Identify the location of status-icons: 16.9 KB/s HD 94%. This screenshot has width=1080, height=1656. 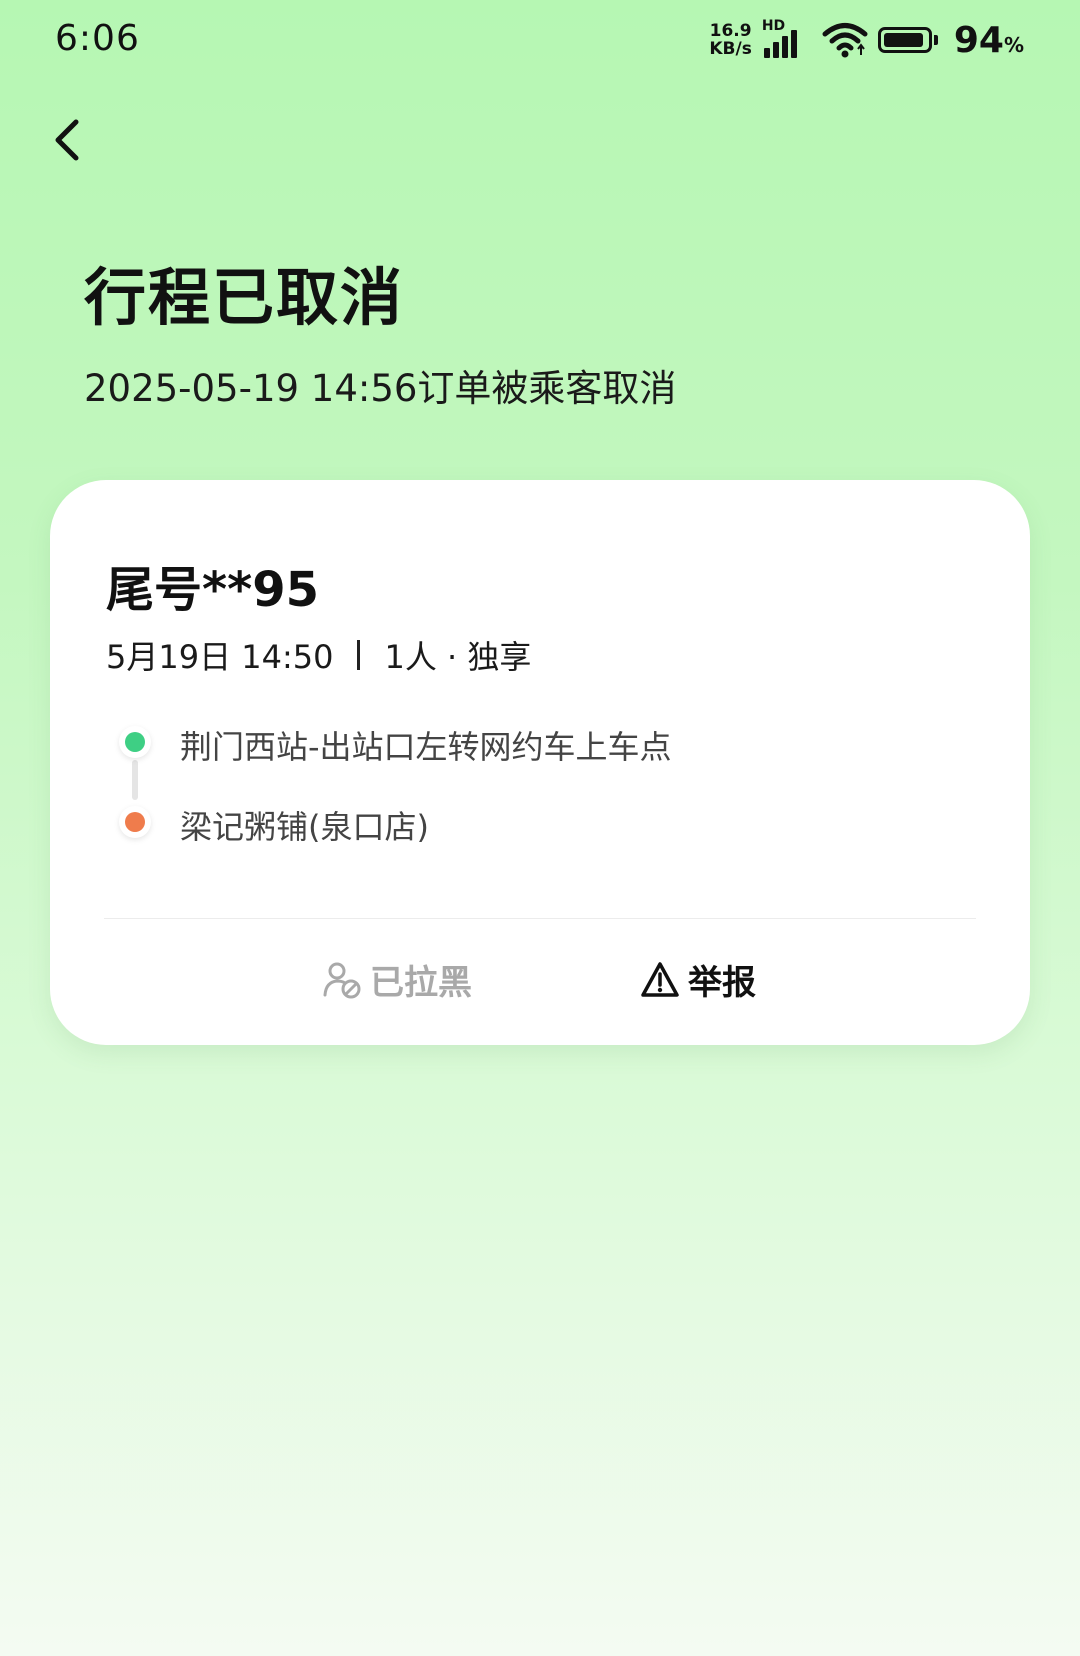
(866, 40).